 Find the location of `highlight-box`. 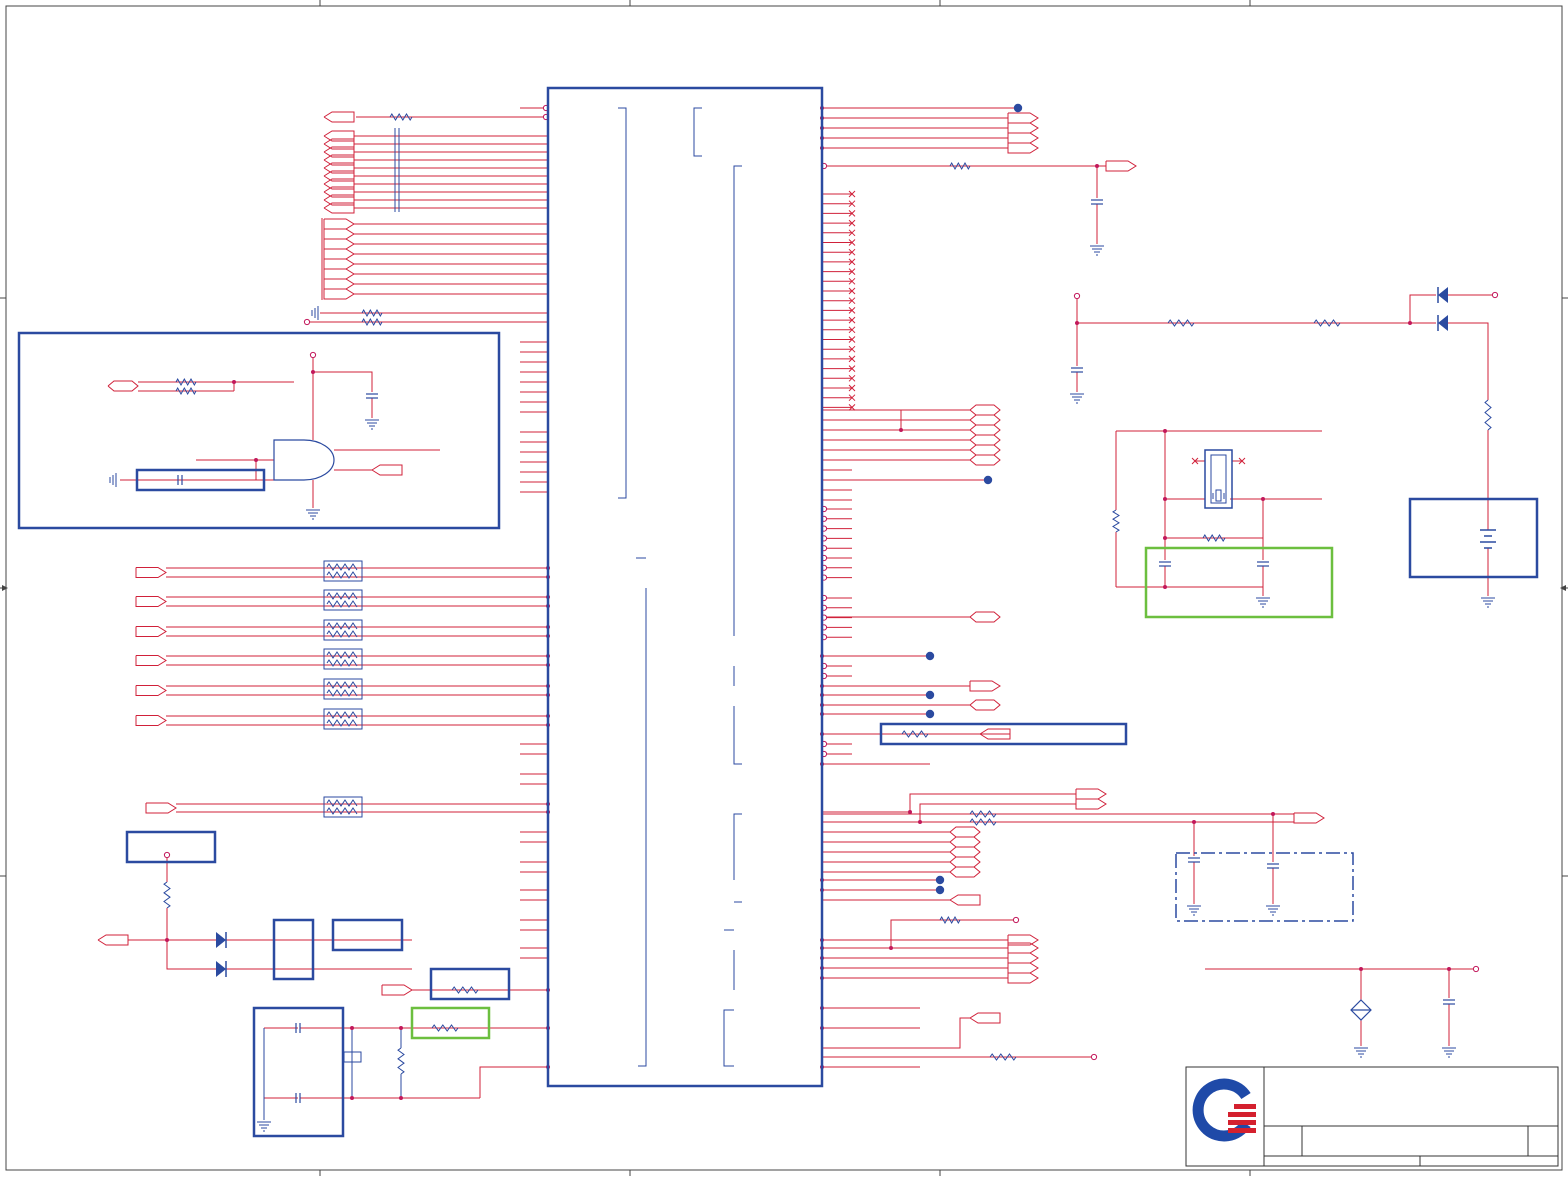

highlight-box is located at coordinates (1239, 582).